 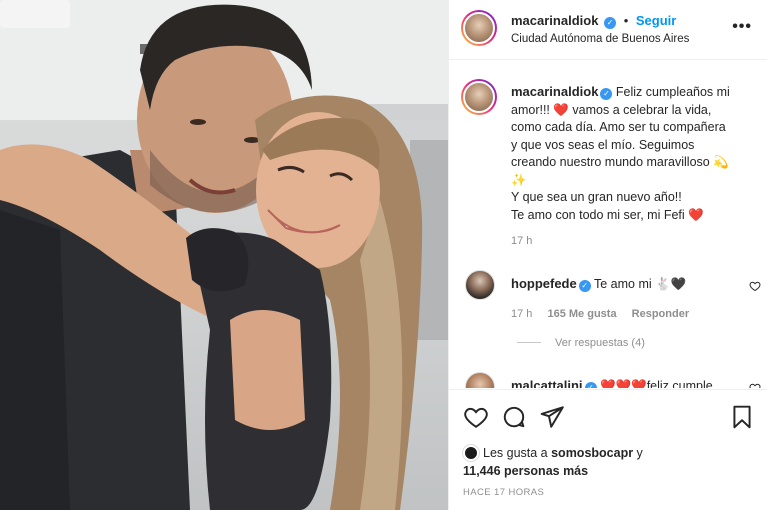 What do you see at coordinates (654, 383) in the screenshot?
I see `comment-body: ❤️❤️❤️feliz cumple` at bounding box center [654, 383].